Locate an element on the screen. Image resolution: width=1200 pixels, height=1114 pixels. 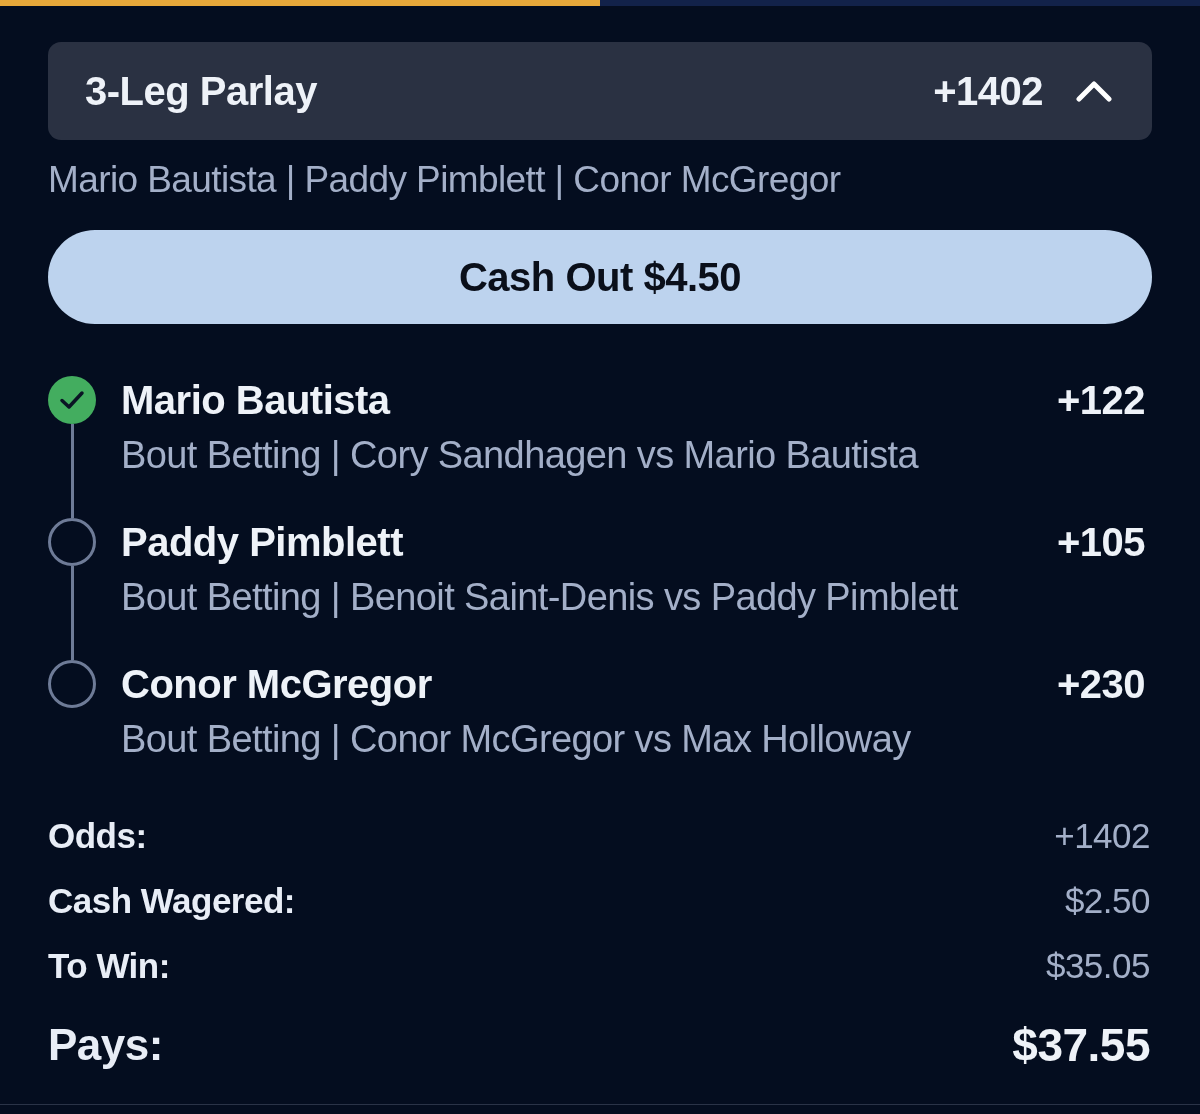
summary-label: To Win: is located at coordinates (109, 966).